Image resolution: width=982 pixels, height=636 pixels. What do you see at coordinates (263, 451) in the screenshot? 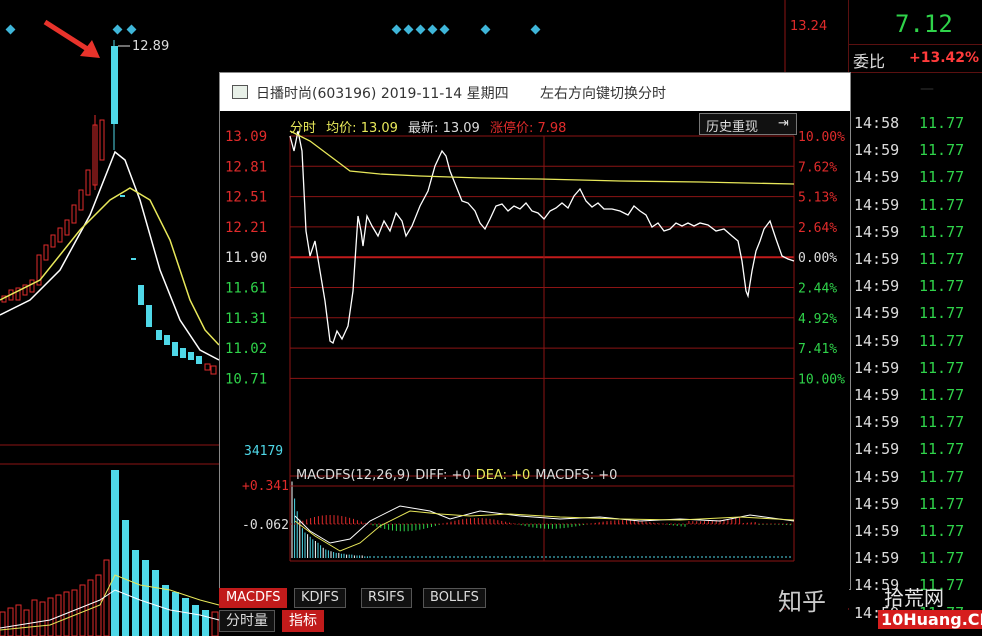
I see `volume-label: 34179` at bounding box center [263, 451].